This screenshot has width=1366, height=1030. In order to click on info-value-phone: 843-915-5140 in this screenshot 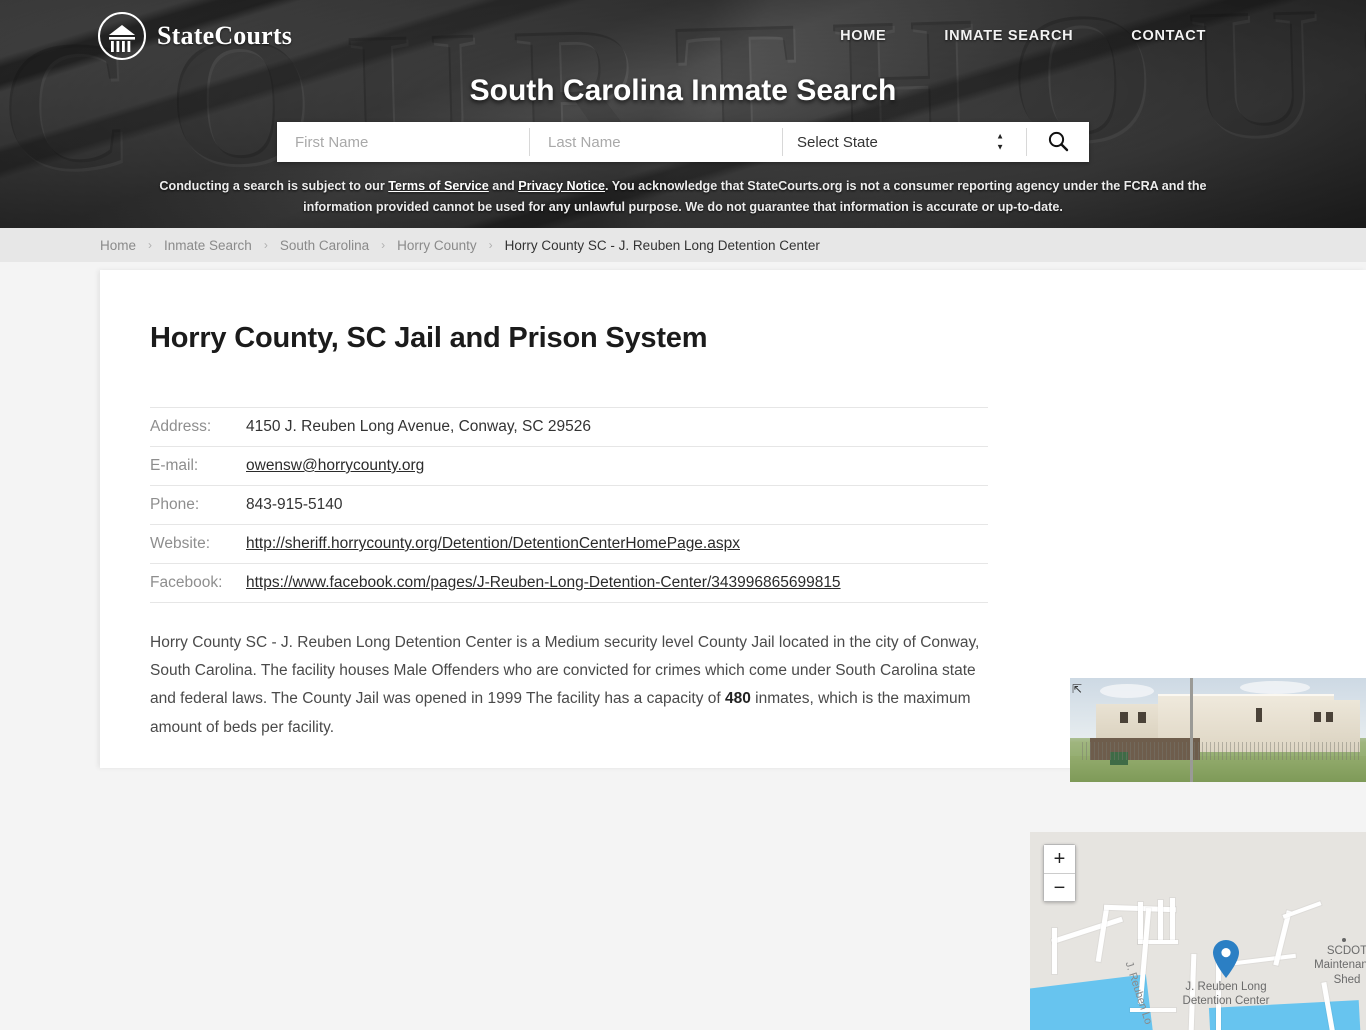, I will do `click(617, 505)`.